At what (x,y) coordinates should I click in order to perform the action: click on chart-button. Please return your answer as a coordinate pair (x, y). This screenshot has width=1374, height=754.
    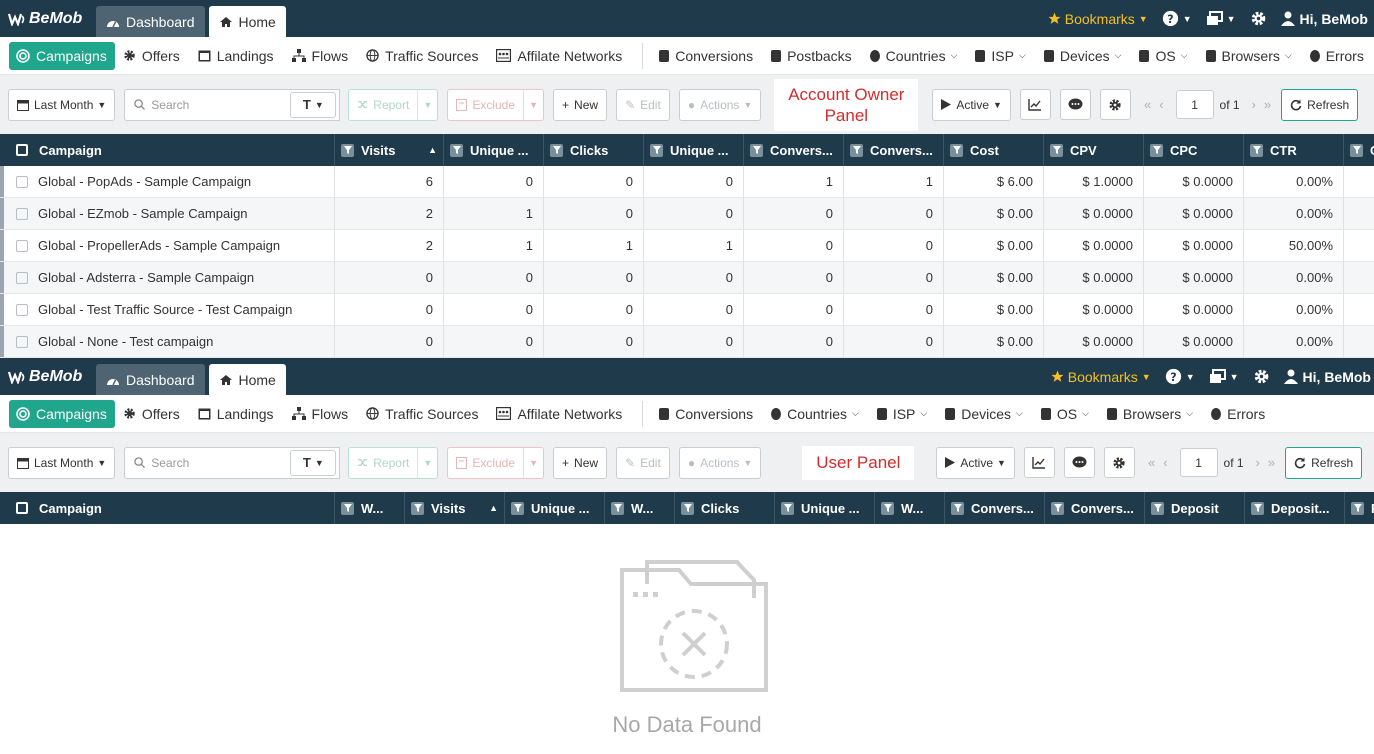
    Looking at the image, I should click on (1035, 104).